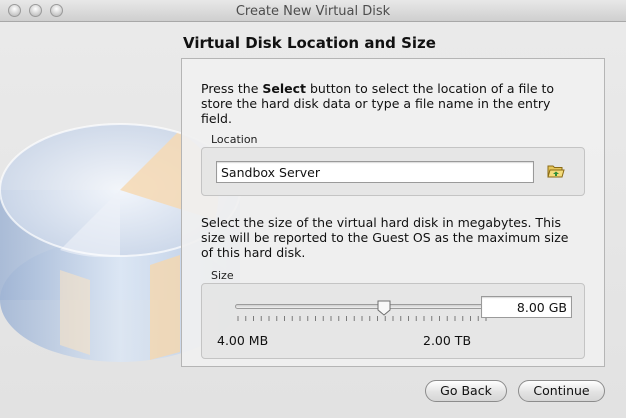  What do you see at coordinates (362, 318) in the screenshot?
I see `slider-ticks` at bounding box center [362, 318].